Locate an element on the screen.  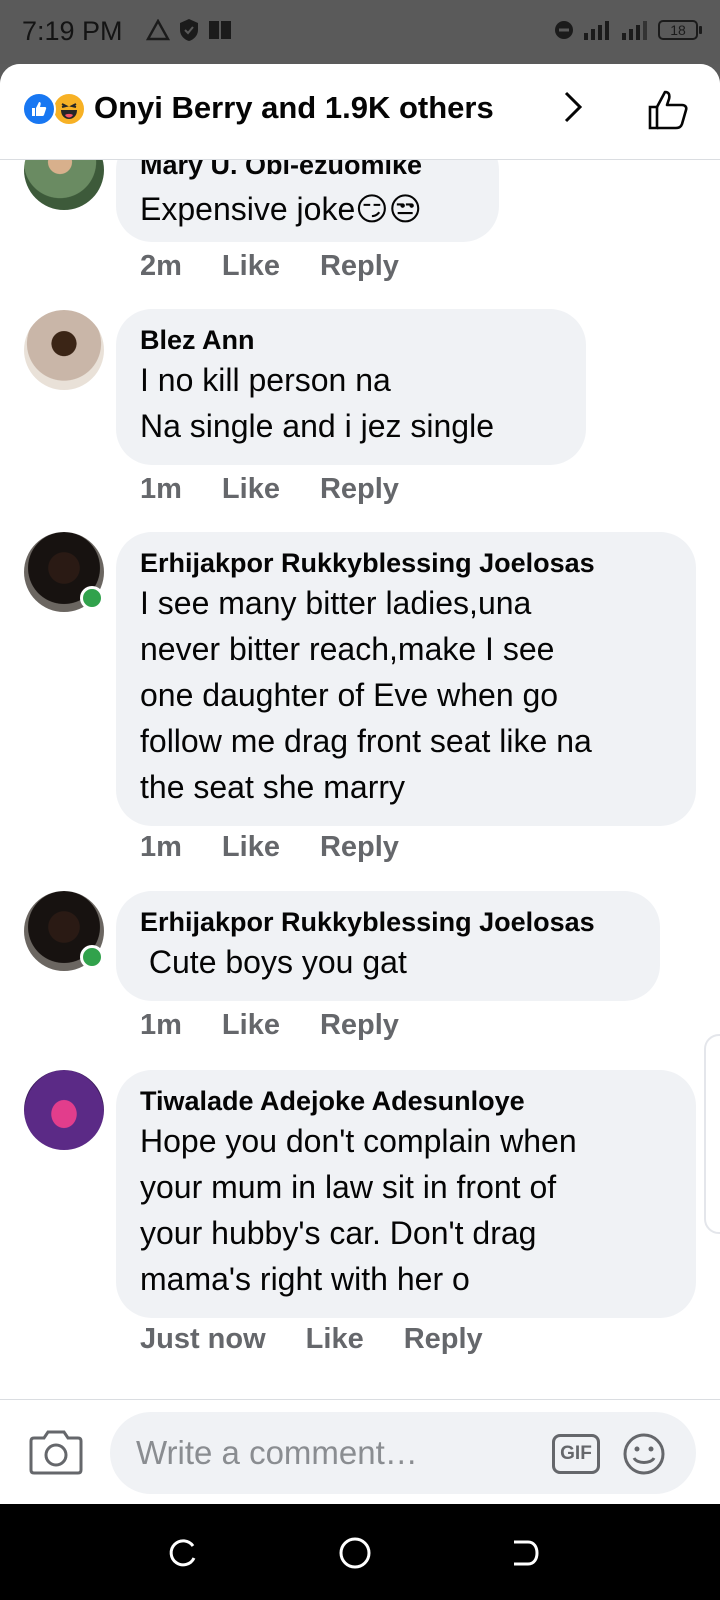
comment-text-line: Hope you don't complain when is located at coordinates (358, 1141).